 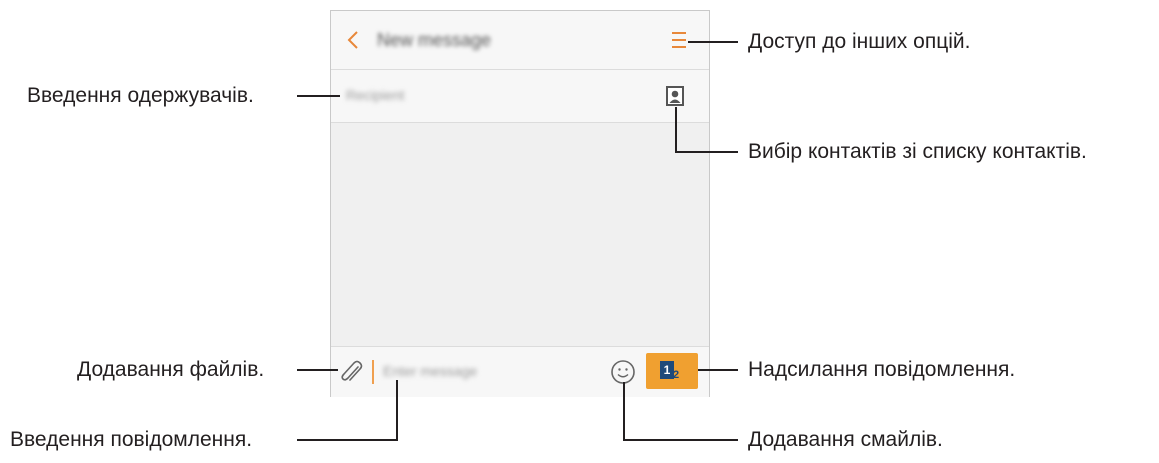 What do you see at coordinates (131, 439) in the screenshot?
I see `callout-enter-message: Введення повідомлення.` at bounding box center [131, 439].